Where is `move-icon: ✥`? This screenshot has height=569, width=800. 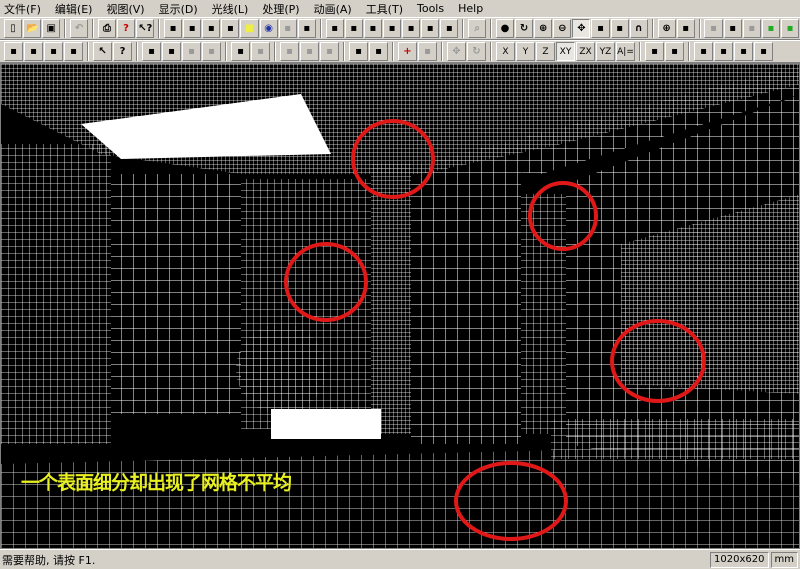 move-icon: ✥ is located at coordinates (456, 51).